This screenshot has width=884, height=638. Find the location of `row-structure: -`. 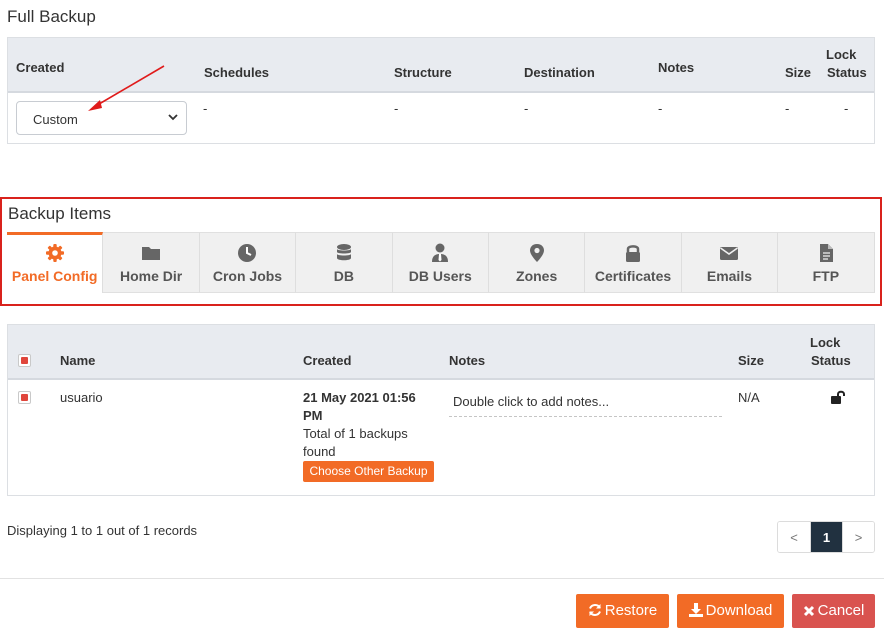

row-structure: - is located at coordinates (396, 108).